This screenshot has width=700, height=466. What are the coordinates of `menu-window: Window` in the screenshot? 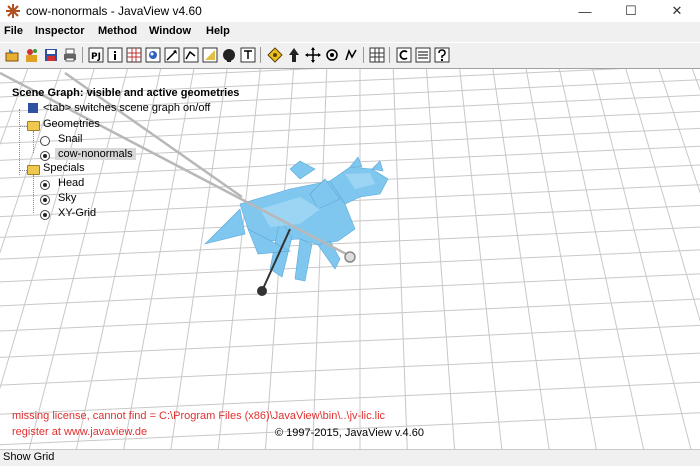 It's located at (170, 31).